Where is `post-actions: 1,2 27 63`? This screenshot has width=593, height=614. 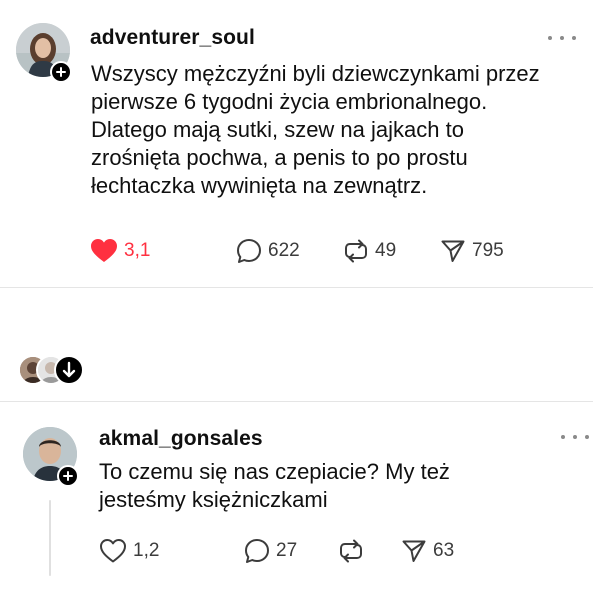
post-actions: 1,2 27 63 is located at coordinates (299, 551).